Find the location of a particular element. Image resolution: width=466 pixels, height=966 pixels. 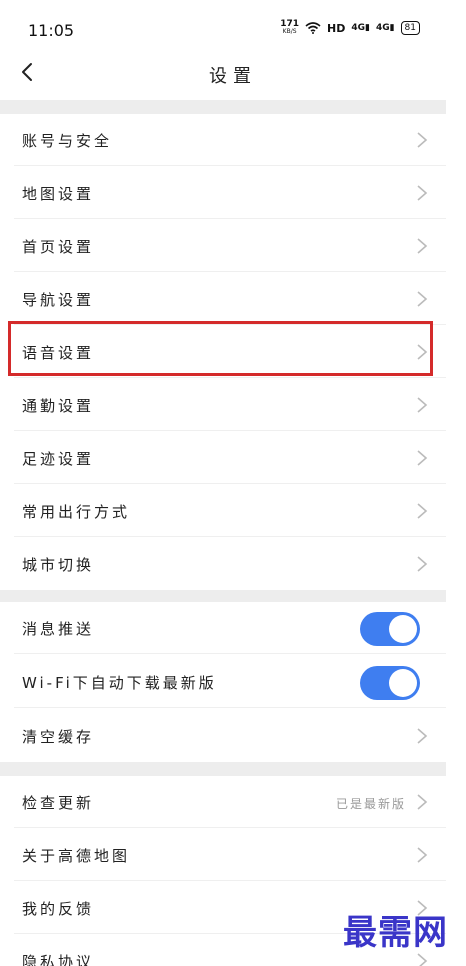

item-label: 通勤设置 is located at coordinates (58, 406).